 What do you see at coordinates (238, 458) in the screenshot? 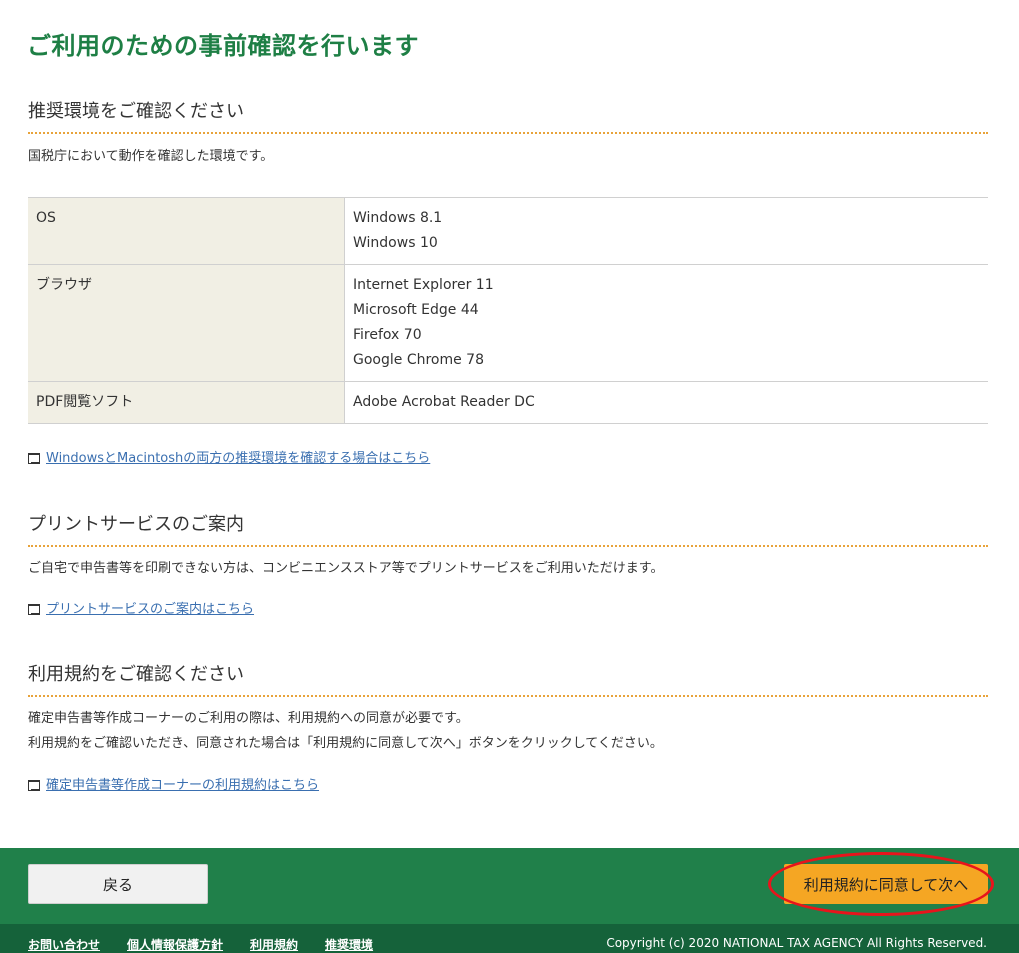
I see `both-os-environment-link: WindowsとMacintoshの両方の推奨環境を確認する場合はこちら` at bounding box center [238, 458].